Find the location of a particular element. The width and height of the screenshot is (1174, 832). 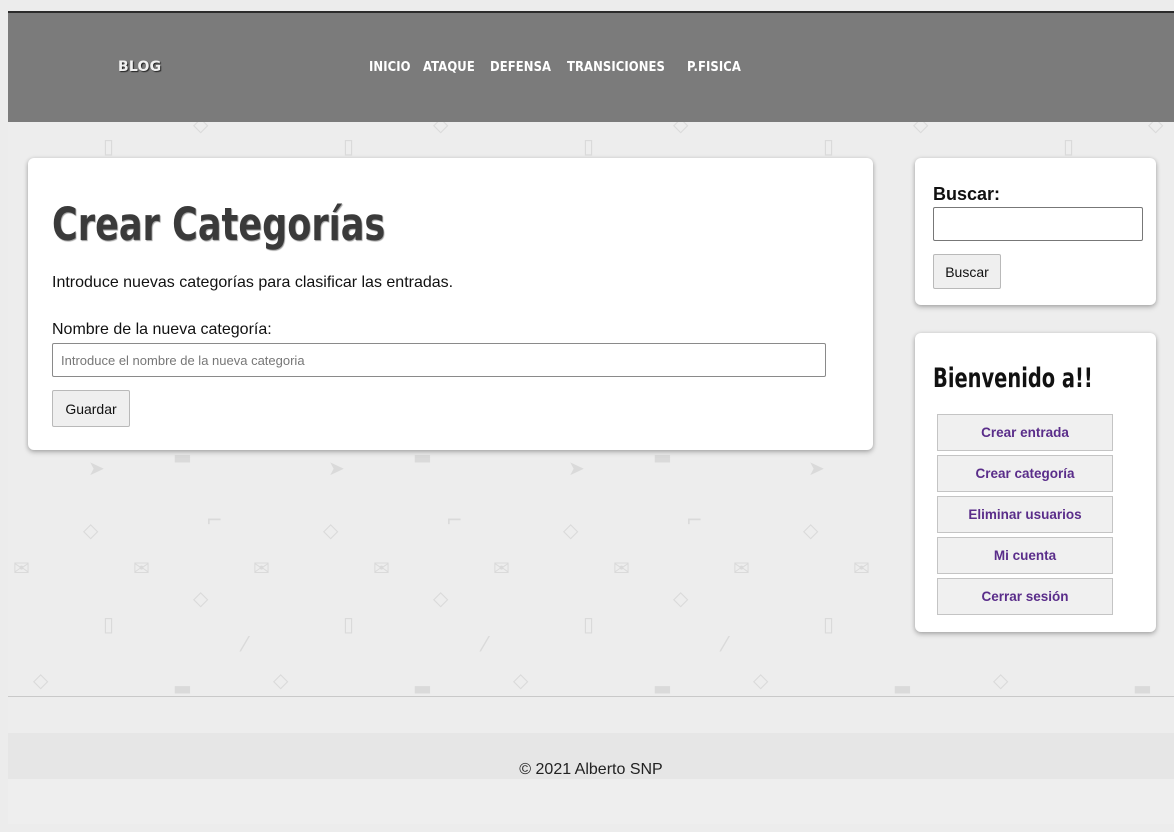

menu-delete-users: Eliminar usuarios is located at coordinates (1025, 514).